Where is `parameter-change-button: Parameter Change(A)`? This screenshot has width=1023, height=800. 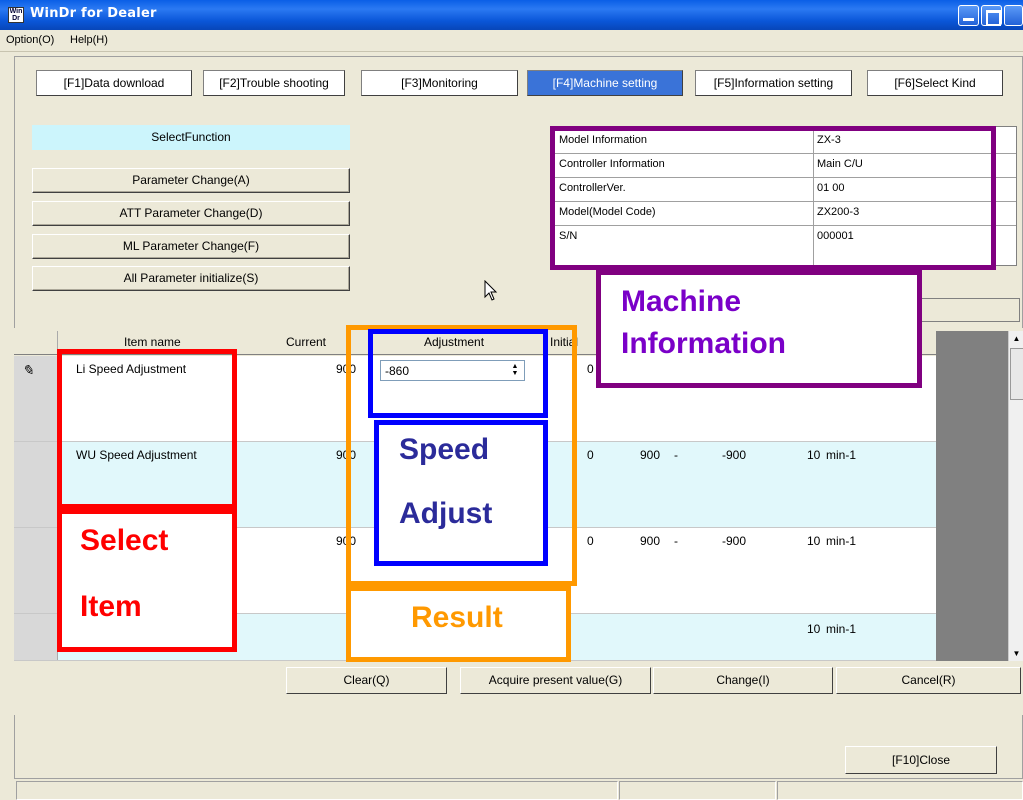
parameter-change-button: Parameter Change(A) is located at coordinates (191, 180).